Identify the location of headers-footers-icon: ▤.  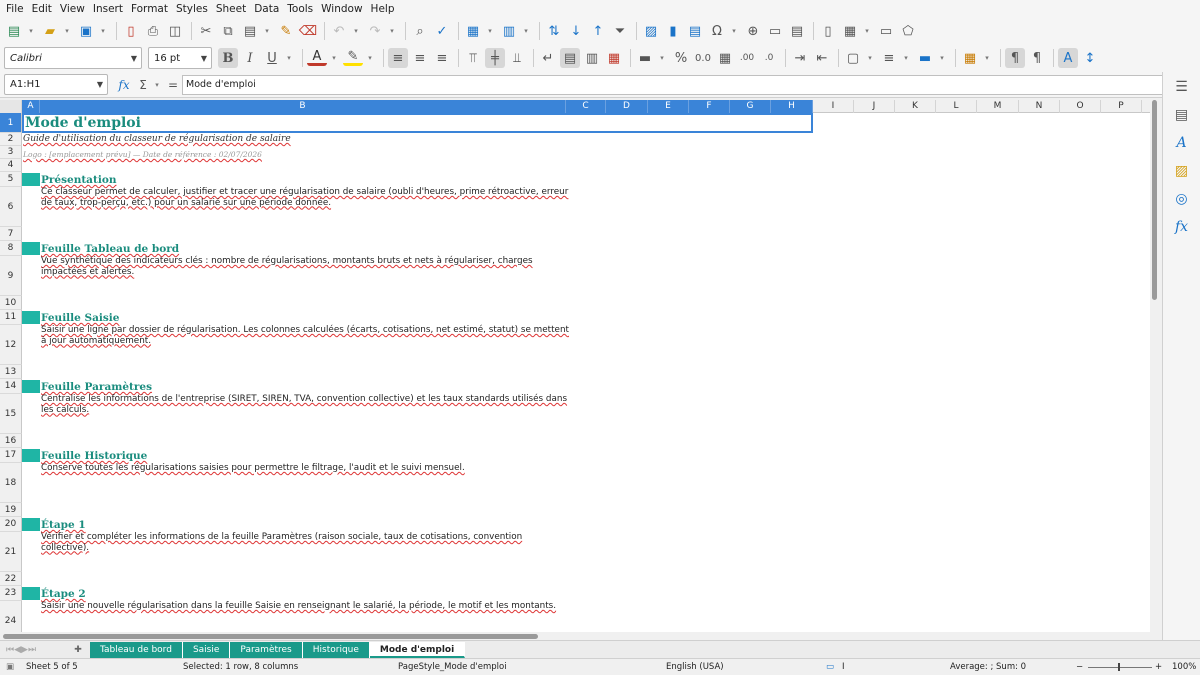
(797, 31).